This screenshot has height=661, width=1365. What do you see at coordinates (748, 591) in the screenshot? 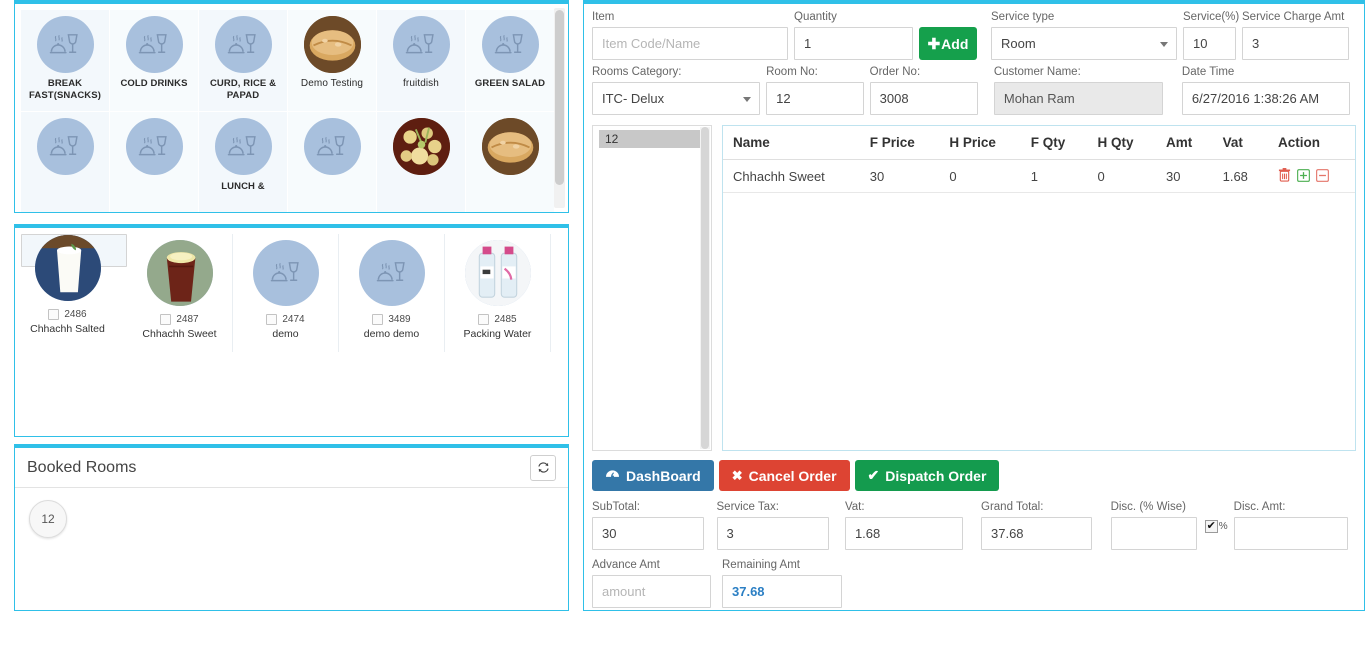
I see `remaining-amt-value: 37.68` at bounding box center [748, 591].